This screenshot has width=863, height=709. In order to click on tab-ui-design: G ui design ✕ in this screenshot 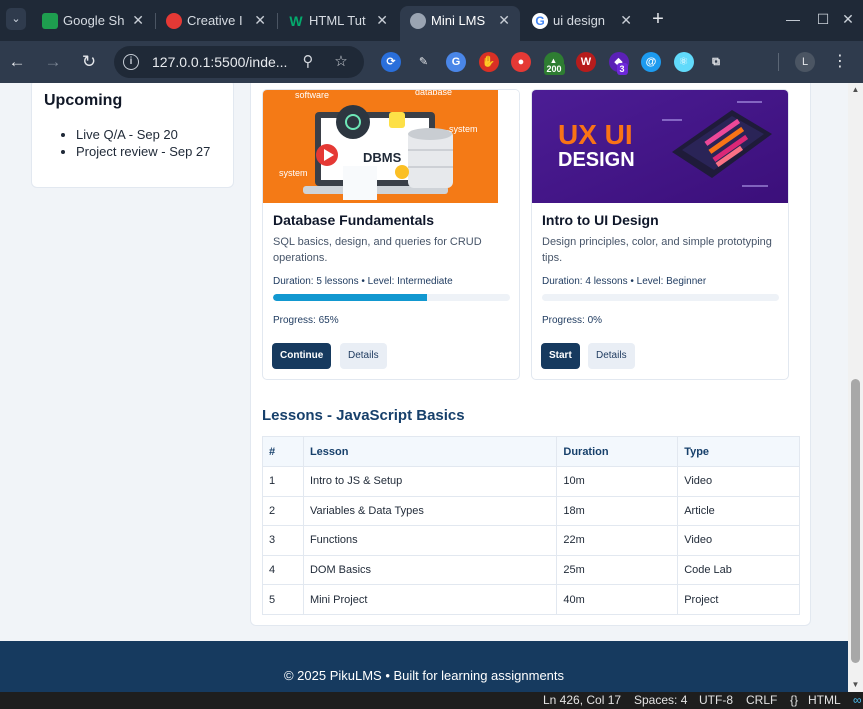, I will do `click(582, 20)`.